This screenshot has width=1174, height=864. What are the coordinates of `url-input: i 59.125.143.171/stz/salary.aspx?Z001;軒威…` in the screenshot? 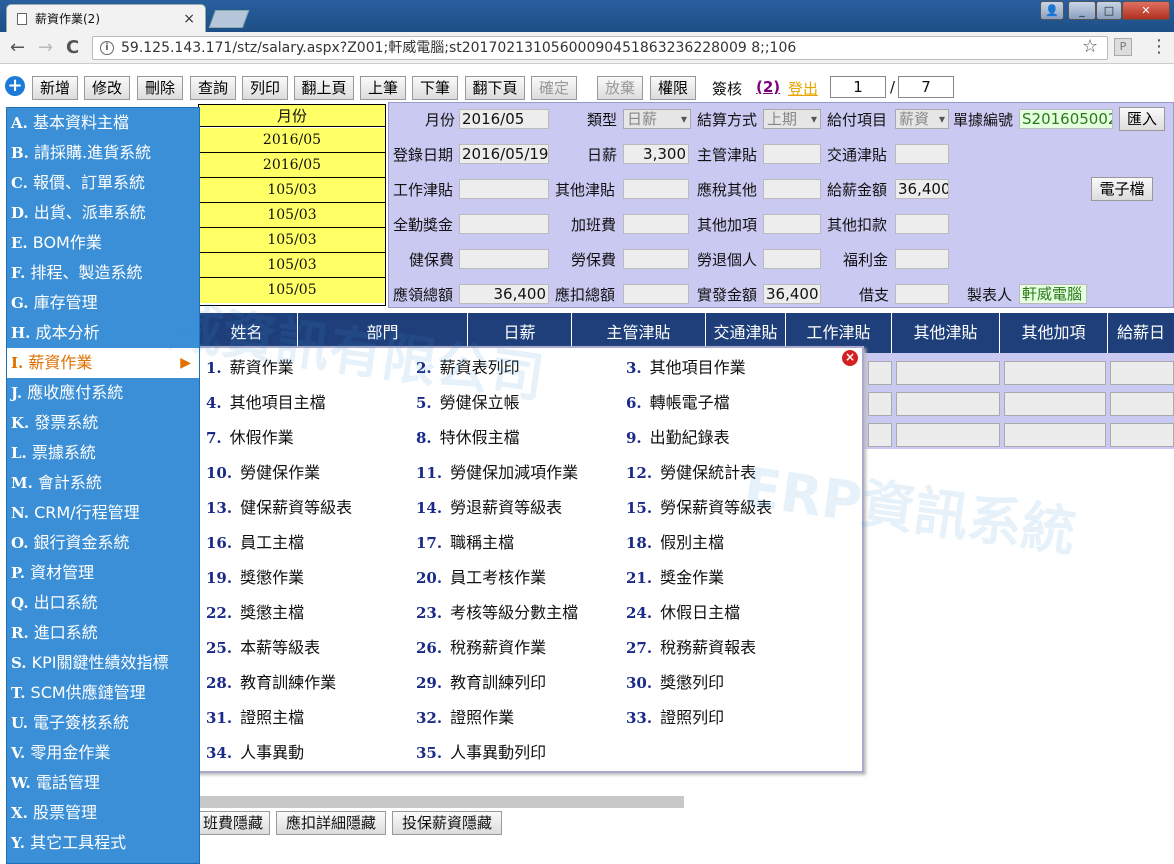 It's located at (600, 48).